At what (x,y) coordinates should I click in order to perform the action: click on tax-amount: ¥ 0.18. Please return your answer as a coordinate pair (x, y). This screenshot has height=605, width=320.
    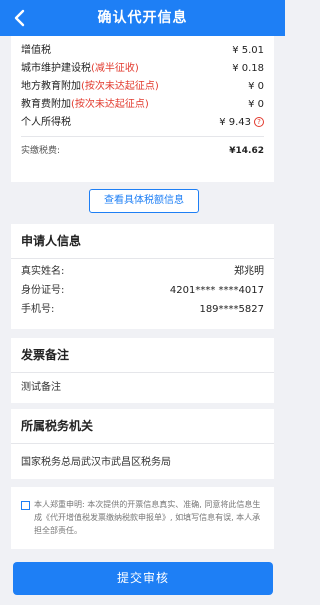
    Looking at the image, I should click on (248, 68).